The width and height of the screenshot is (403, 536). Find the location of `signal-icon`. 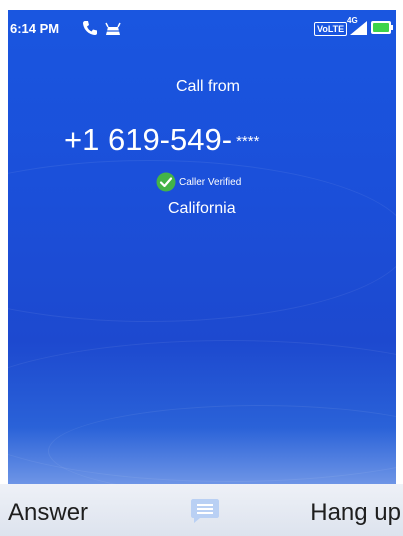

signal-icon is located at coordinates (358, 28).